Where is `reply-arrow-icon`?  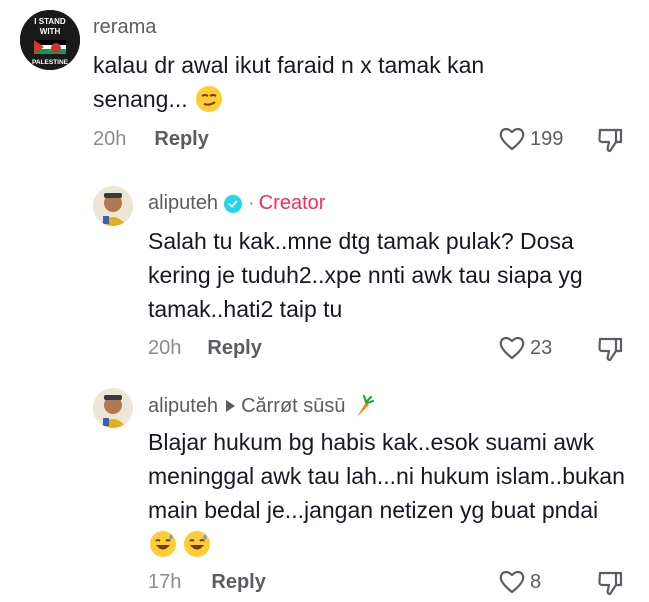 reply-arrow-icon is located at coordinates (231, 406).